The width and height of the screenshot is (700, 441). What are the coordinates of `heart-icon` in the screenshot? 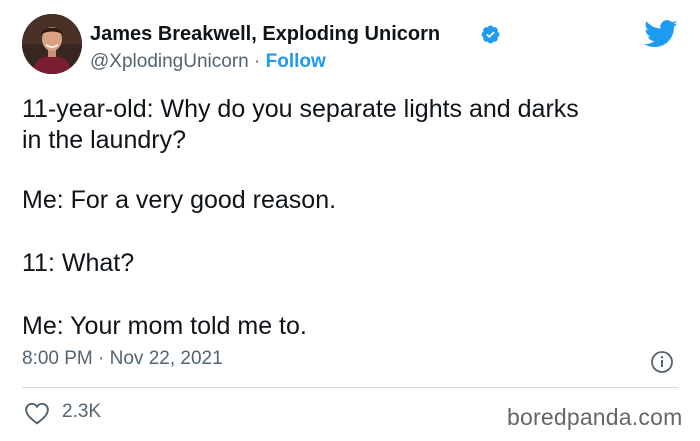 It's located at (37, 413).